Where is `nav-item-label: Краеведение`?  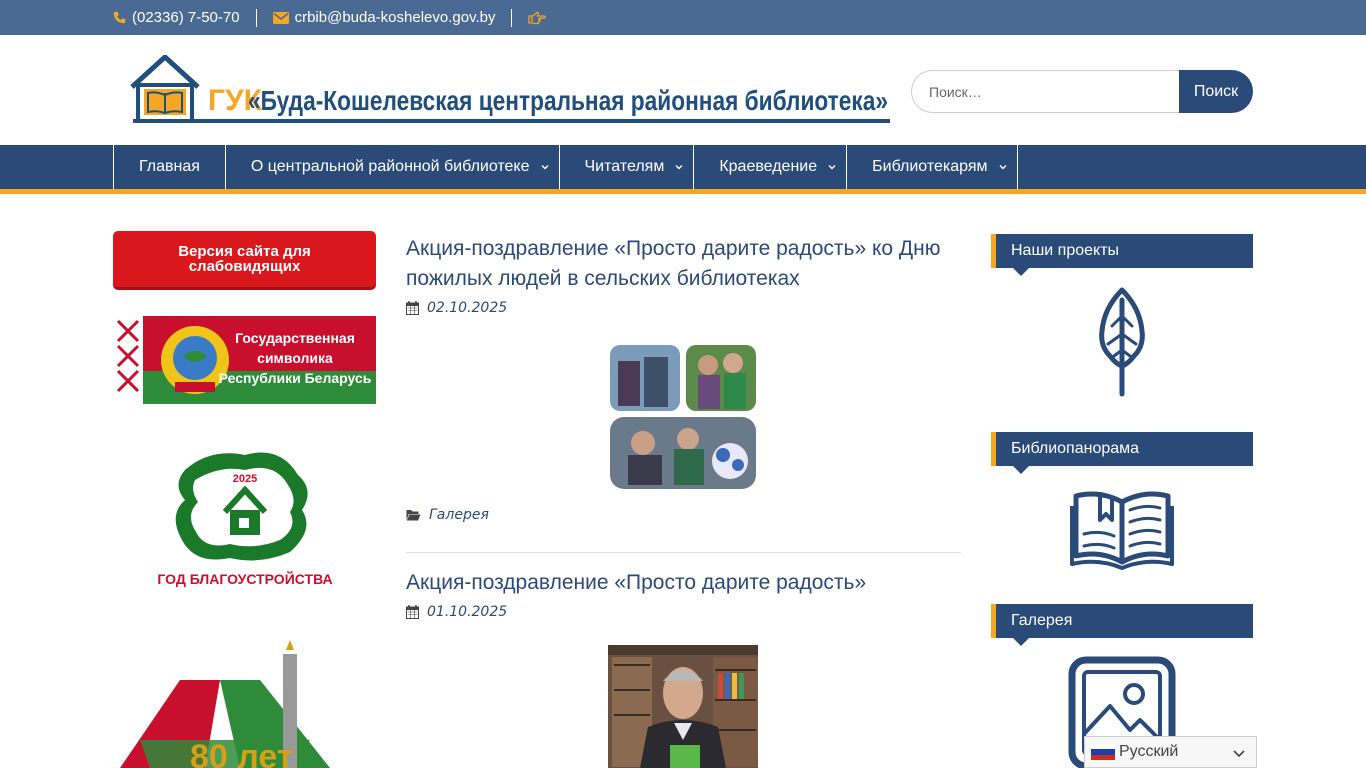
nav-item-label: Краеведение is located at coordinates (768, 166).